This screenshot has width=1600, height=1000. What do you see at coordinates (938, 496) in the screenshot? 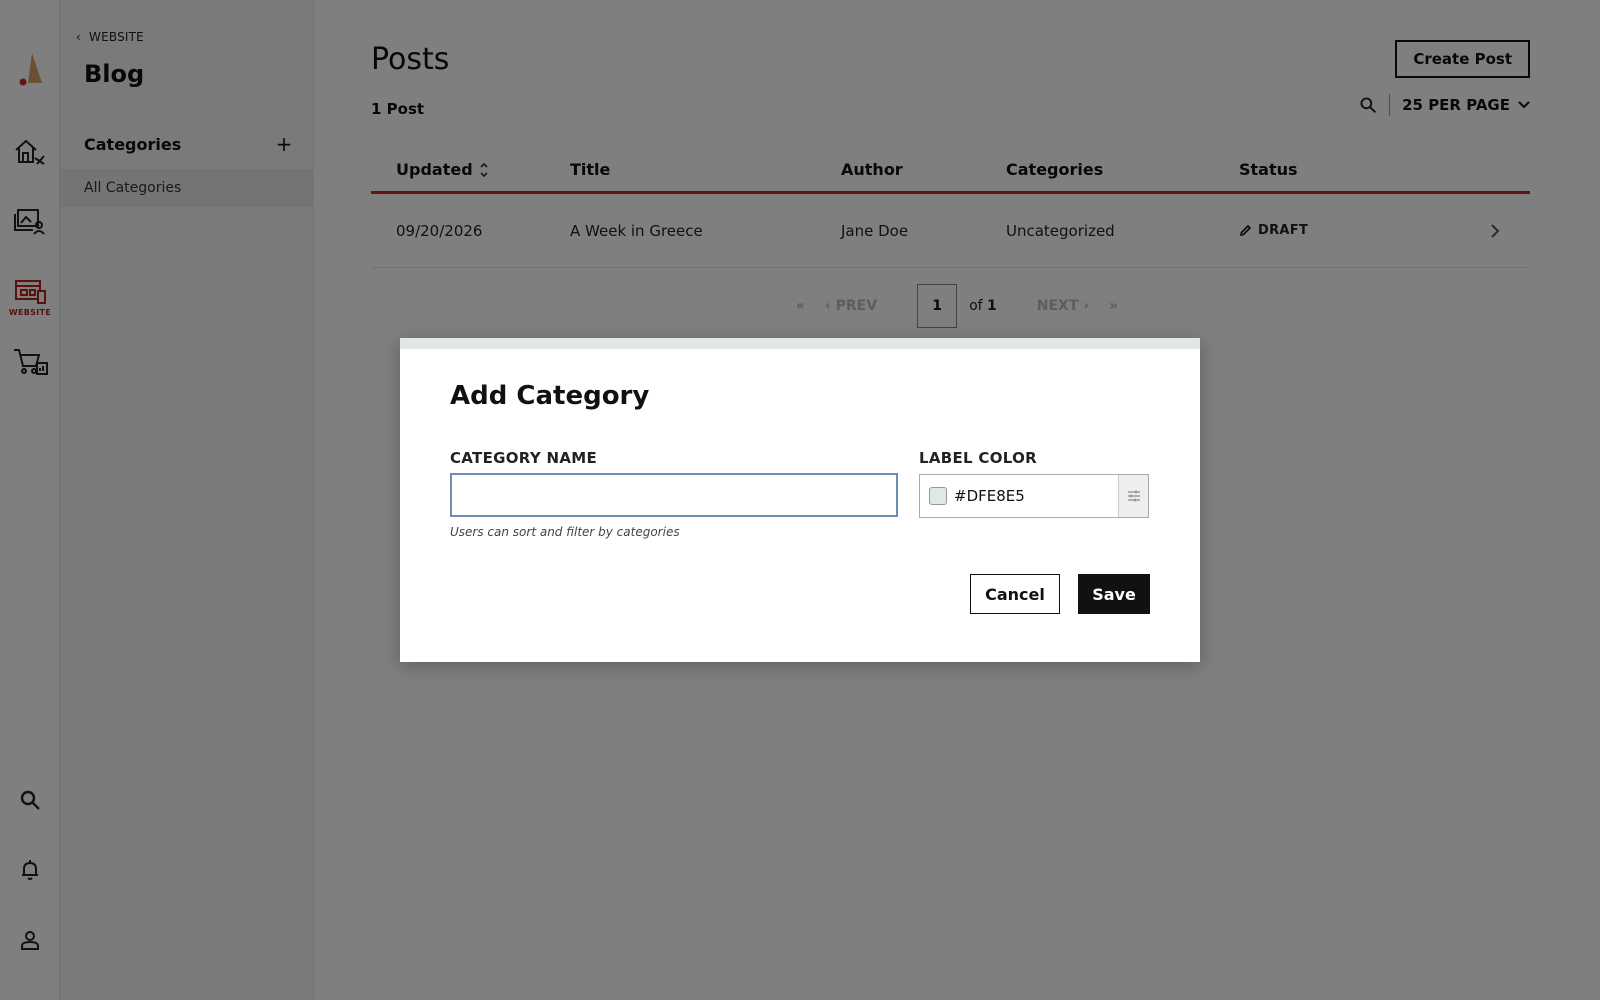
I see `color-swatch` at bounding box center [938, 496].